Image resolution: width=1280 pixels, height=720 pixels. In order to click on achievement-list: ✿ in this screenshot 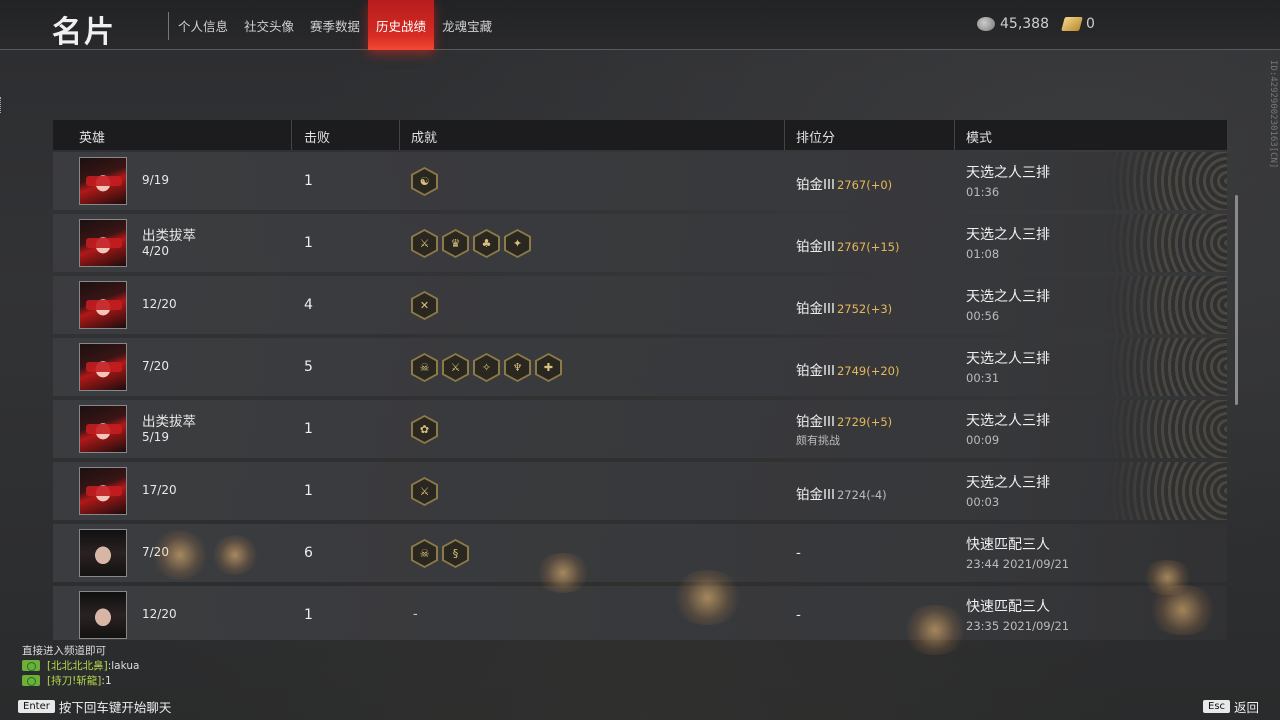, I will do `click(424, 429)`.